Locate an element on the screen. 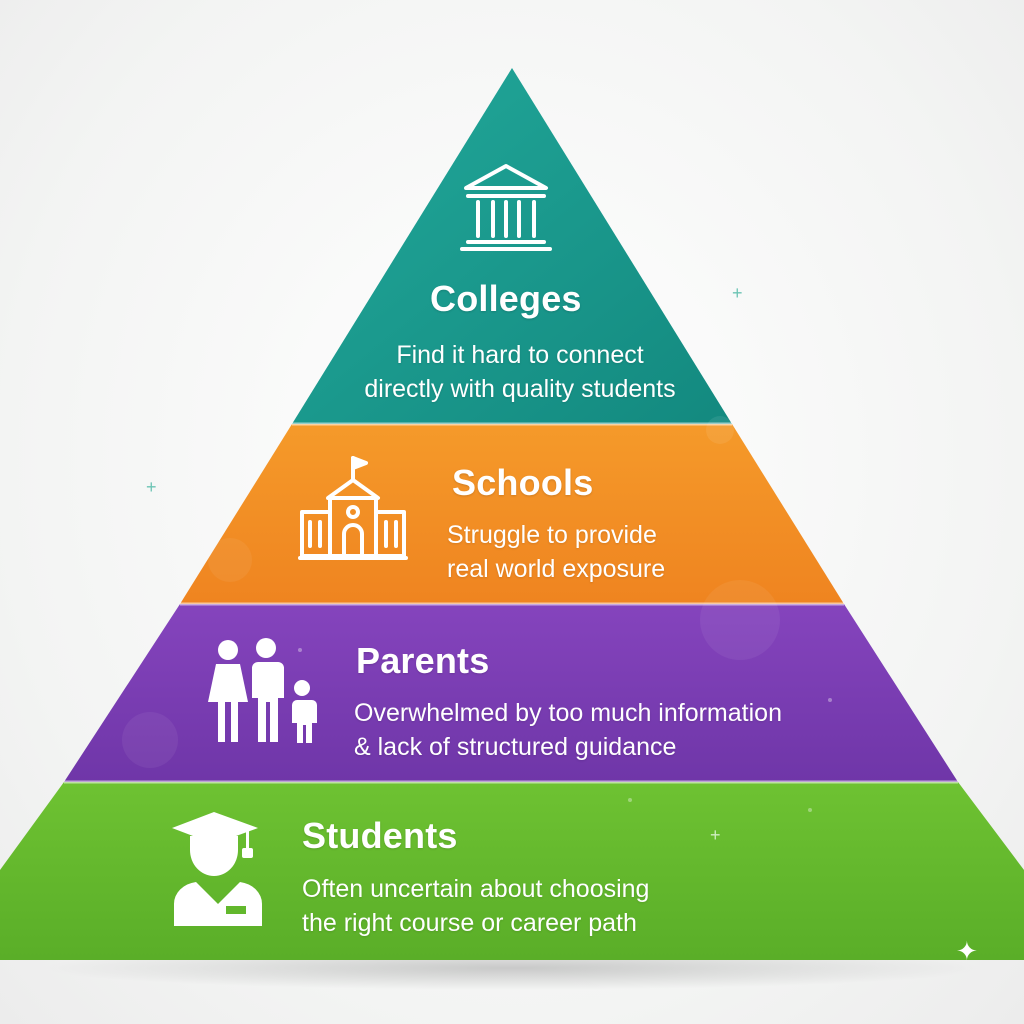 This screenshot has width=1024, height=1024. students-desc-line2: the right course or career path is located at coordinates (469, 923).